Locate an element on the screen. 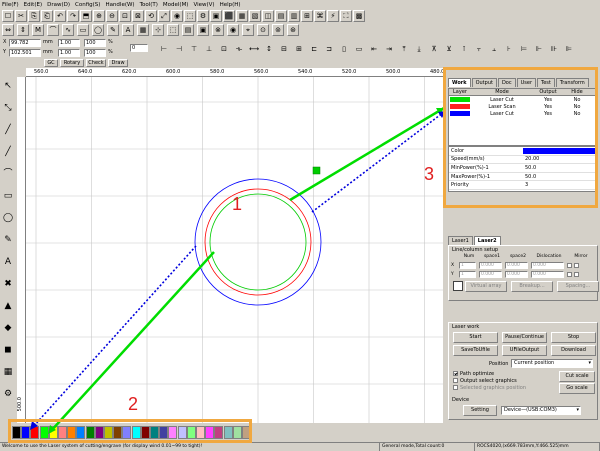 Image resolution: width=600 pixels, height=451 pixels. tab-doc: Doc is located at coordinates (506, 82).